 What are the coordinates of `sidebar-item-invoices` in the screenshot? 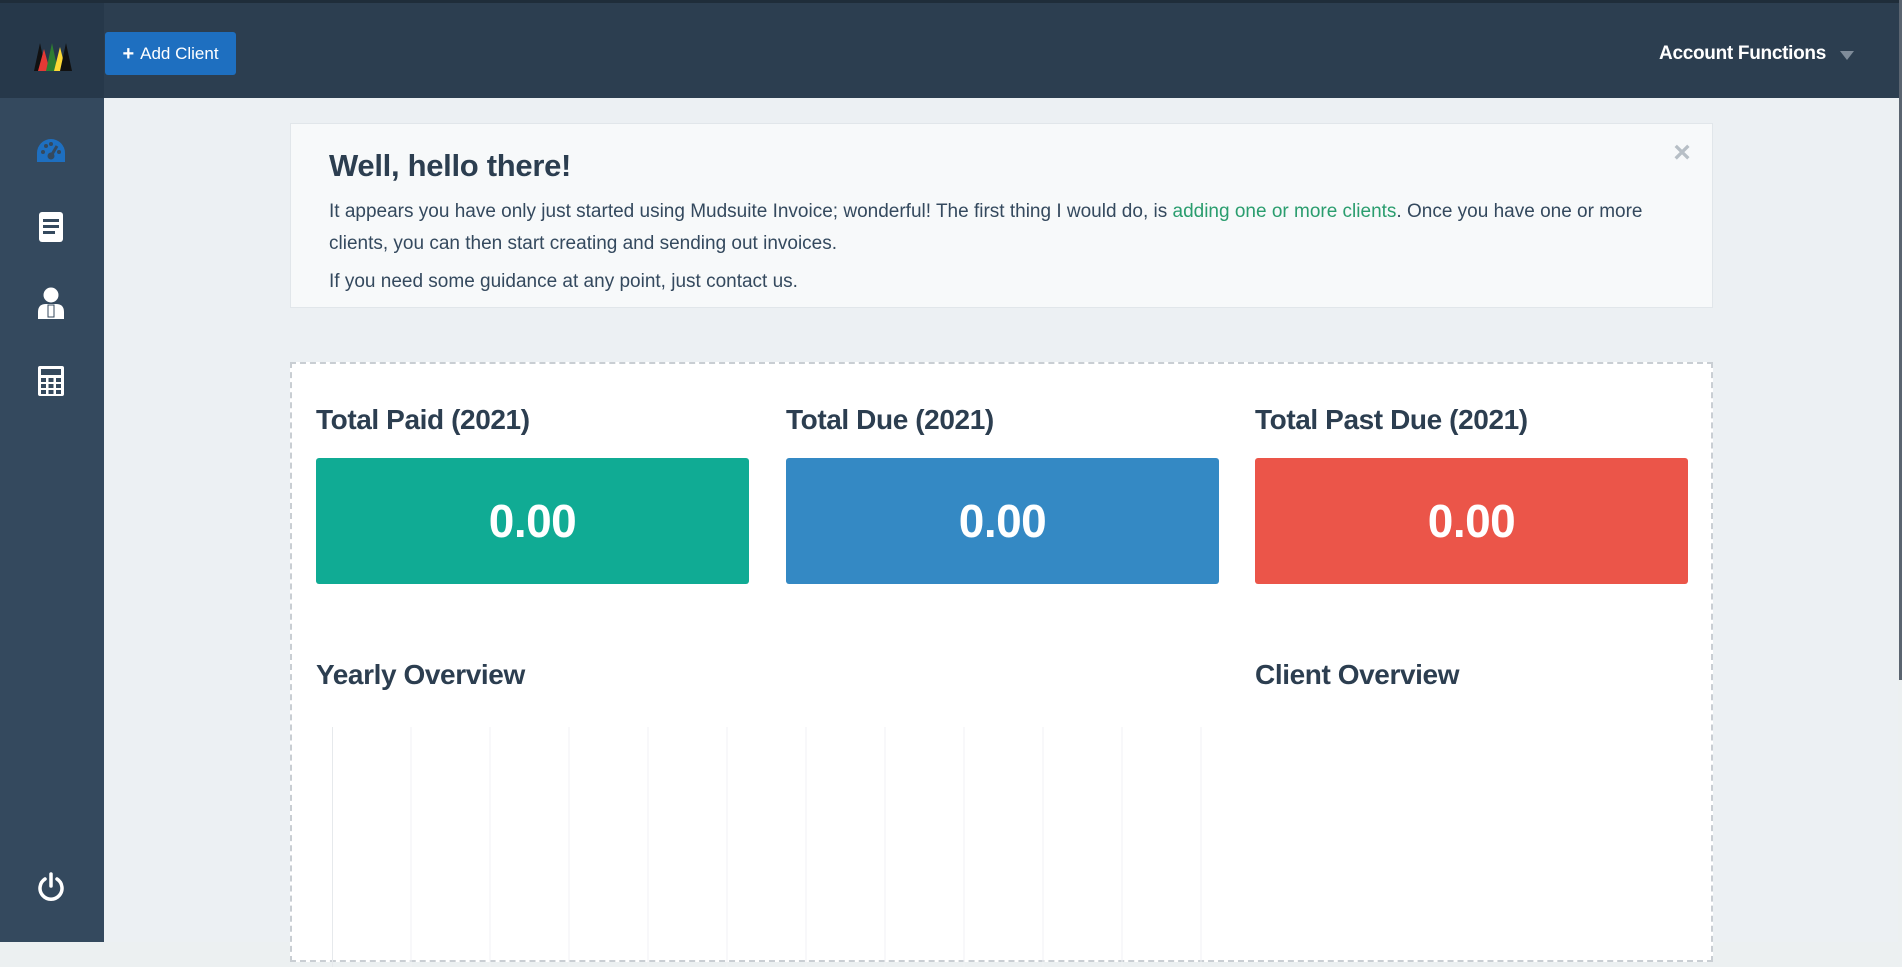 It's located at (51, 227).